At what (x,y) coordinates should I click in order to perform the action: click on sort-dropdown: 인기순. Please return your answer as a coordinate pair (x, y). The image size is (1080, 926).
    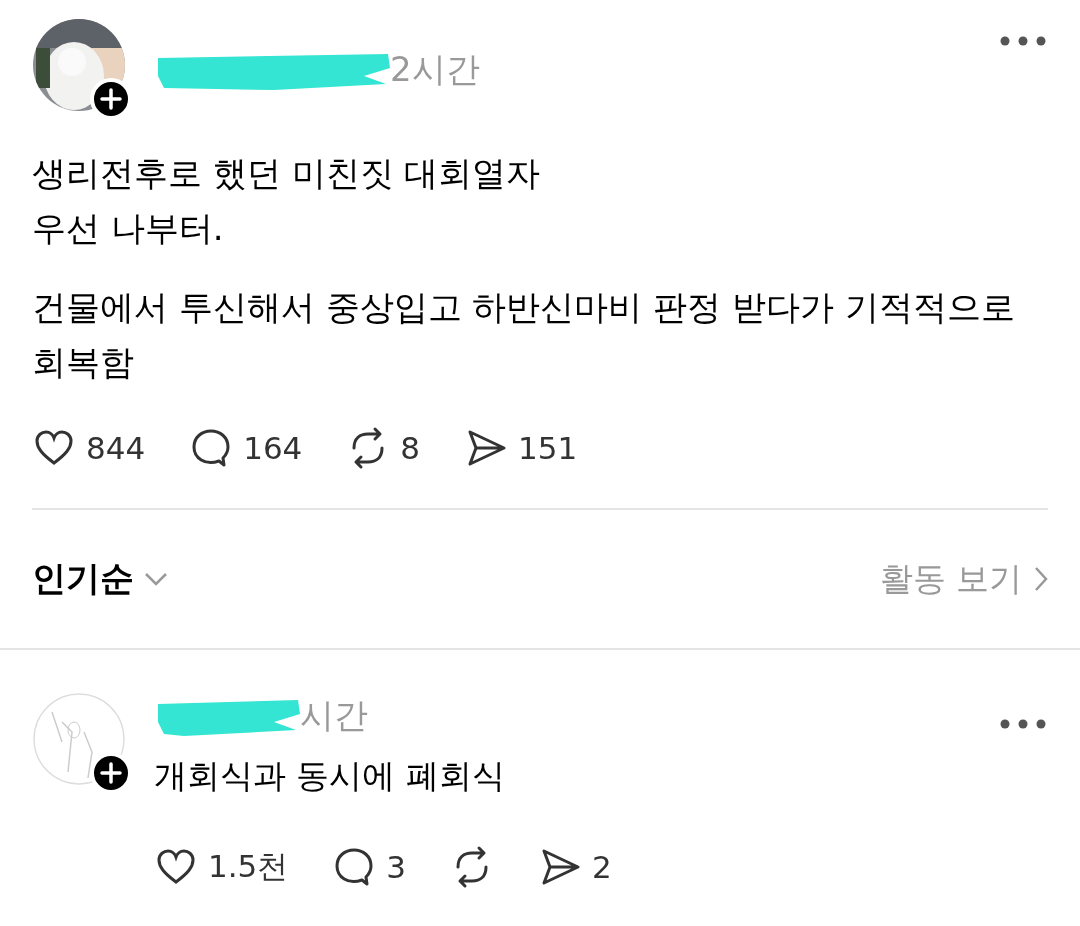
    Looking at the image, I should click on (100, 579).